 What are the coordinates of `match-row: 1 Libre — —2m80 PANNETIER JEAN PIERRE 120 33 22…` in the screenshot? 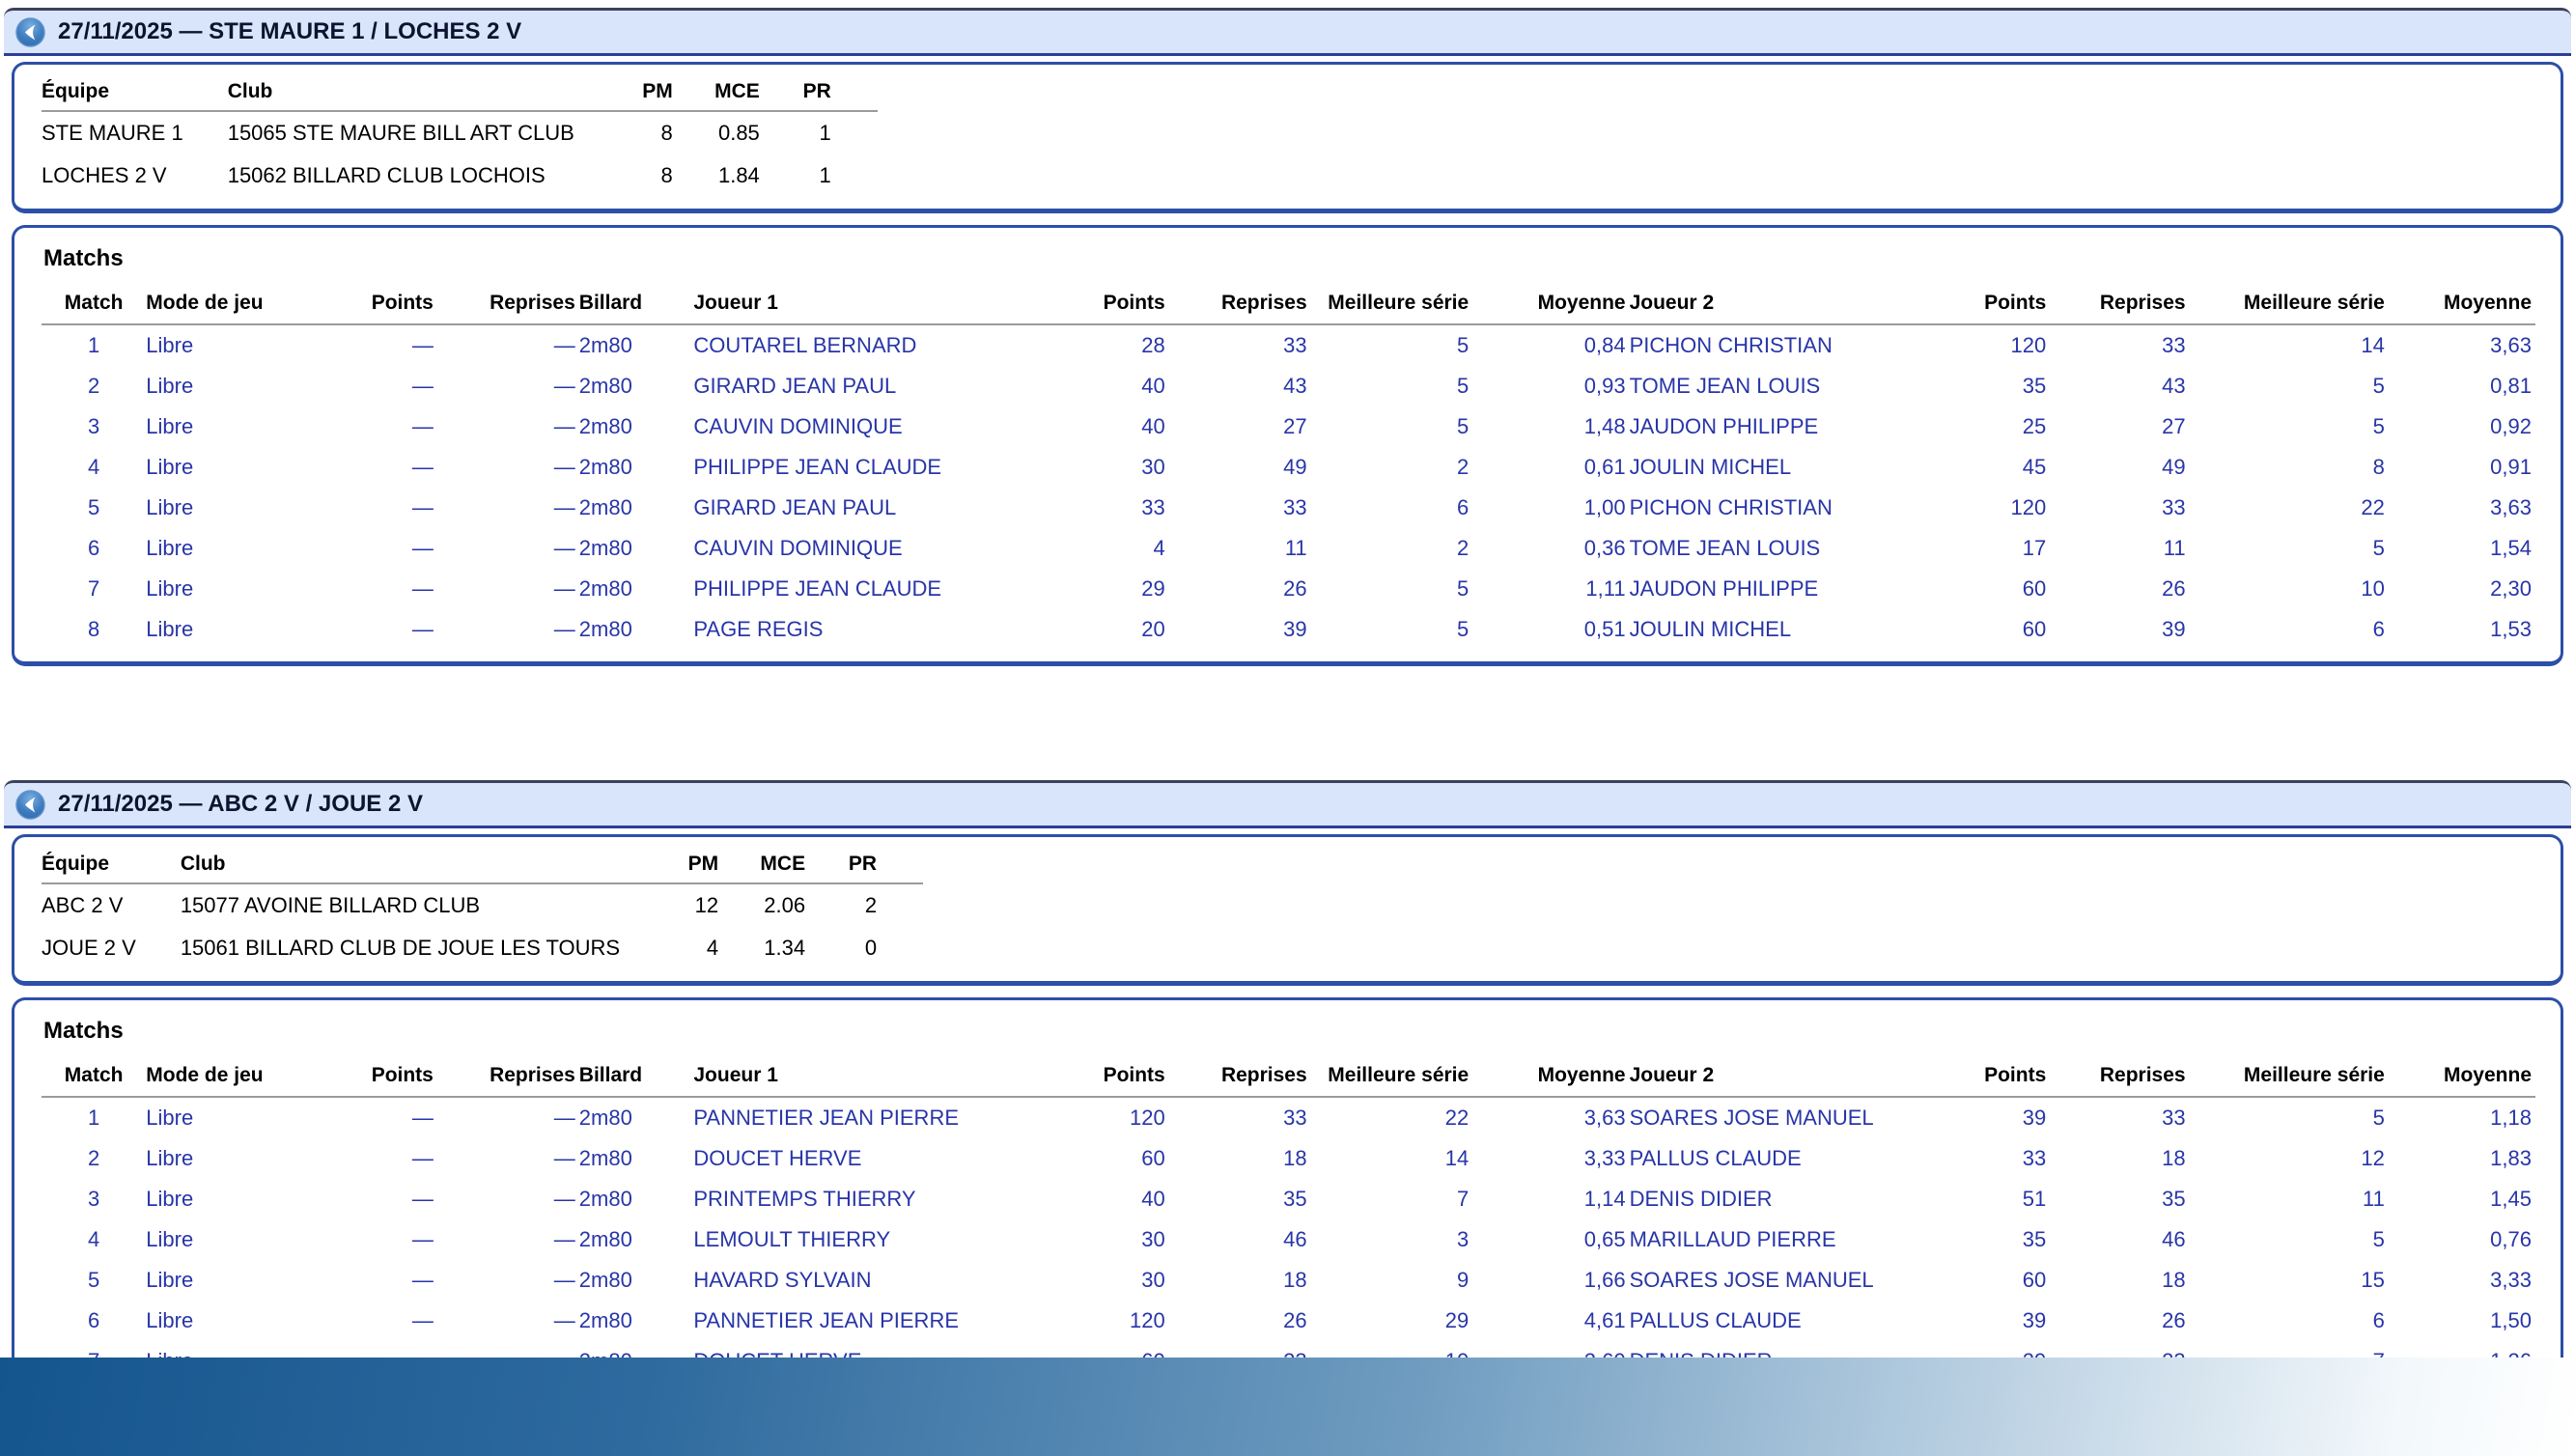 It's located at (1288, 1118).